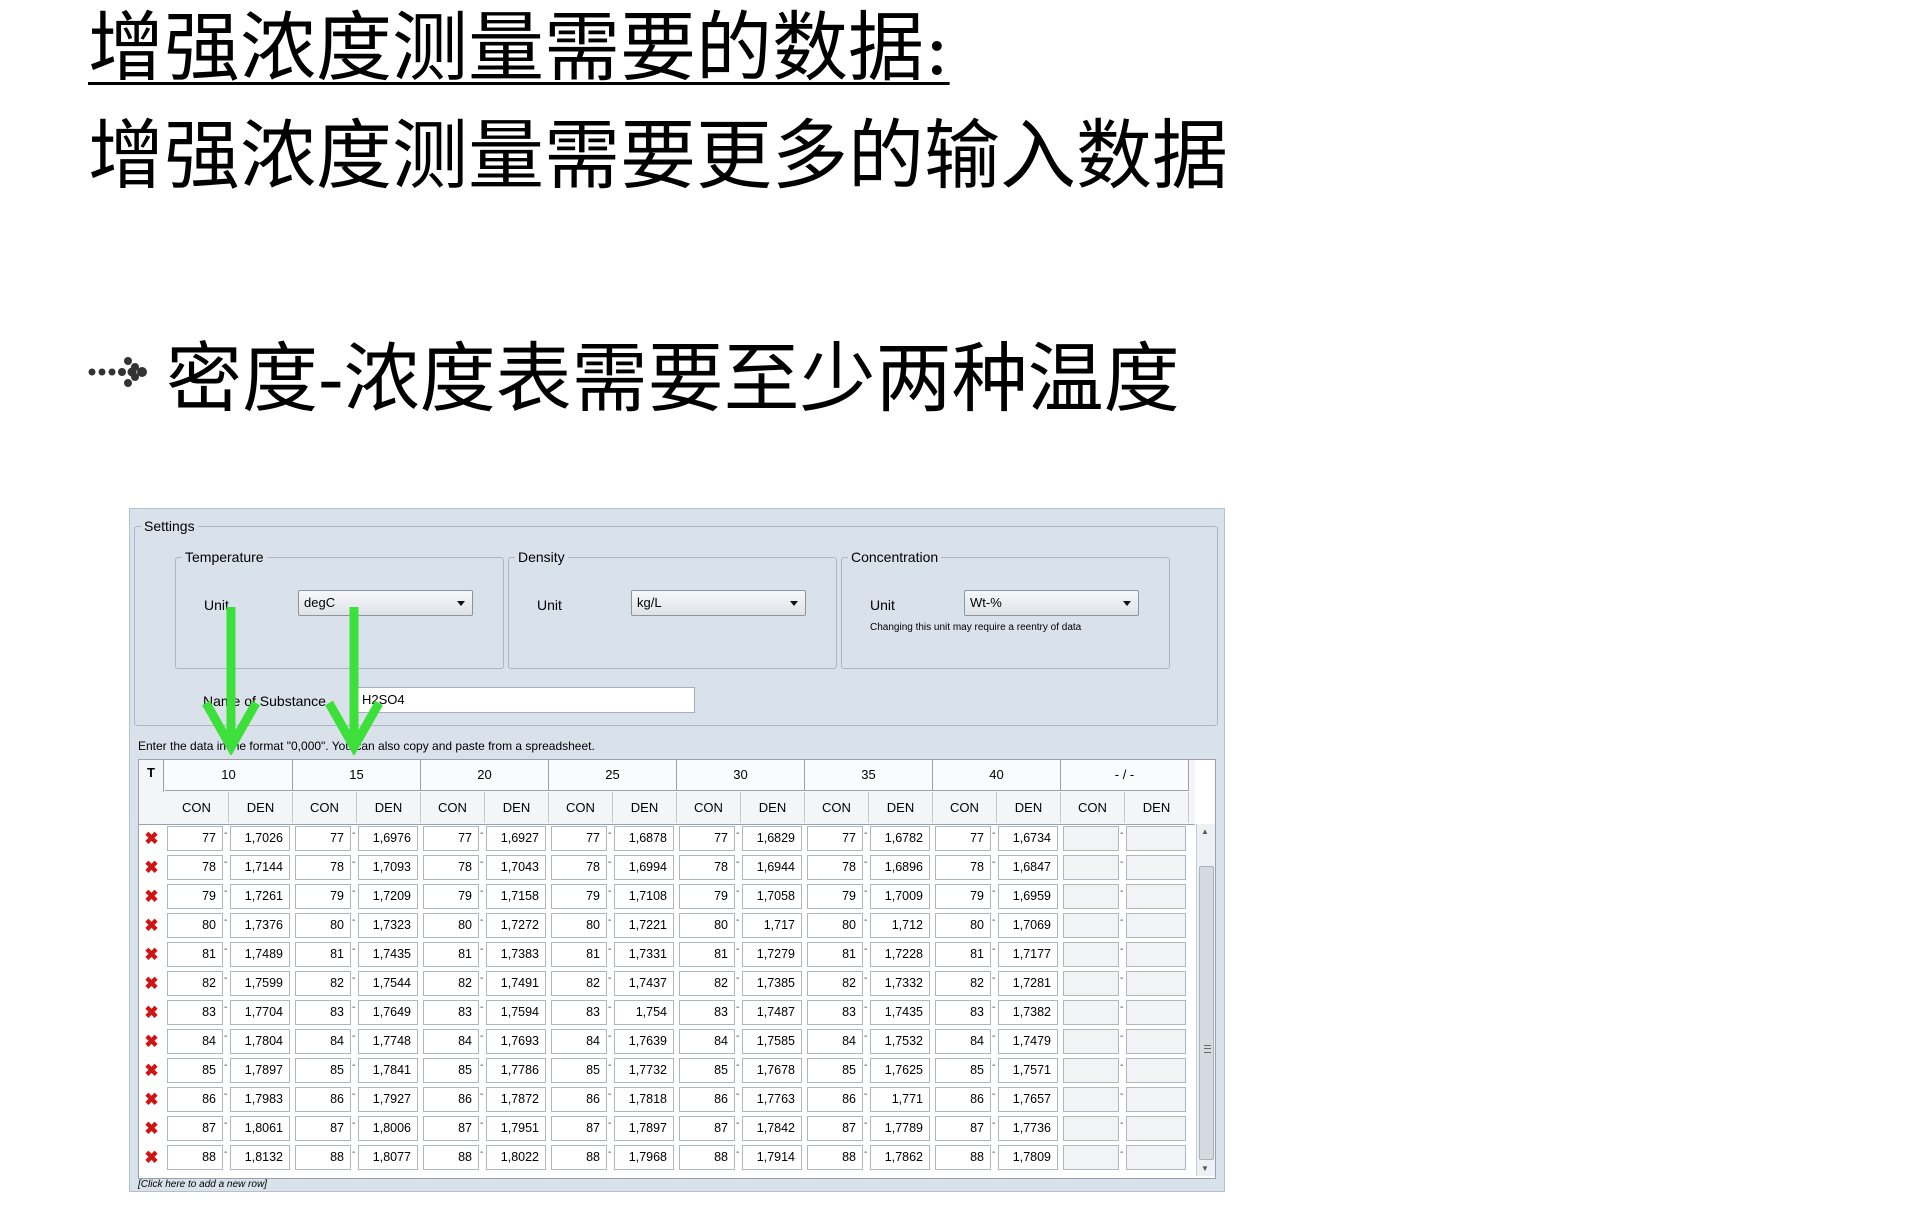  I want to click on den-cell: 1,7043, so click(516, 867).